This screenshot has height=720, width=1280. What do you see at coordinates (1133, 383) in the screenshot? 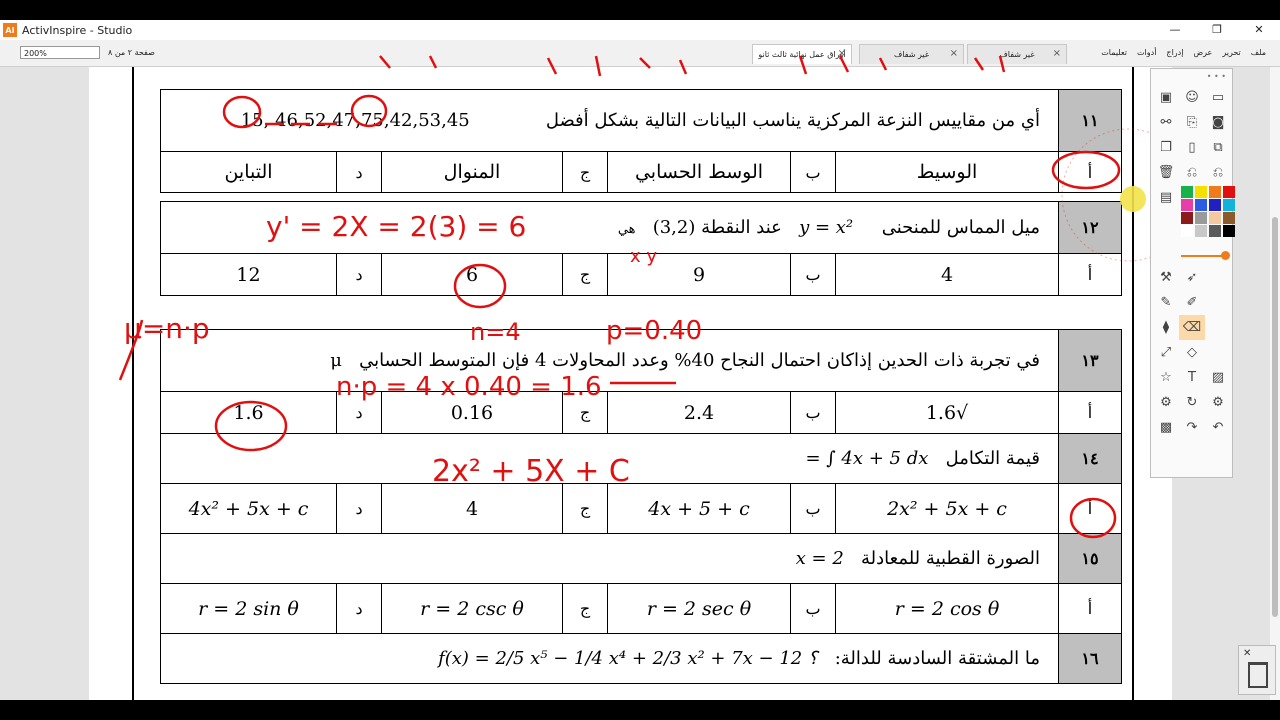
I see `page-border-right` at bounding box center [1133, 383].